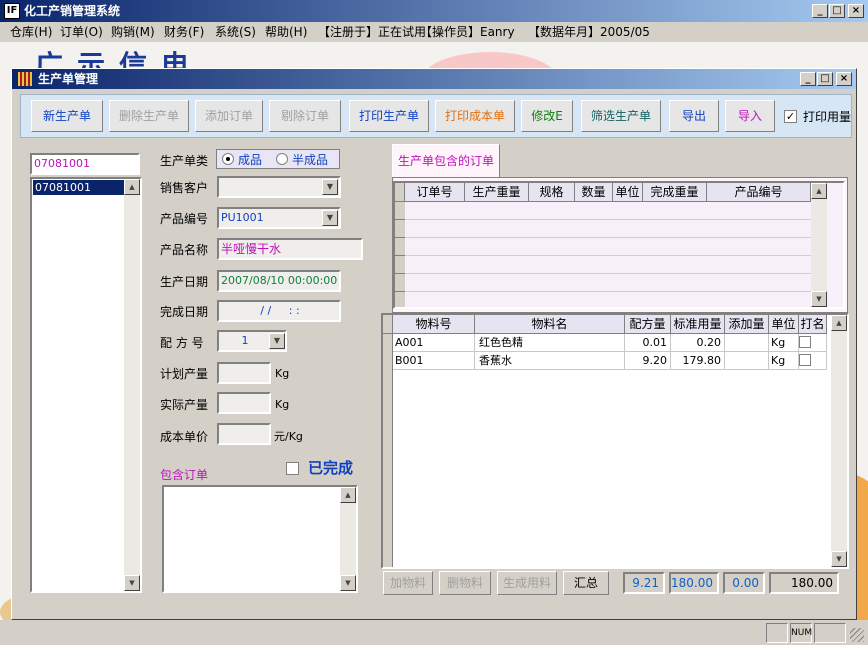 This screenshot has width=868, height=645. I want to click on orders-grid: 订单号 生产重量 规格 数量 单位 完成重量 产品编号 ▲ ▼, so click(619, 245).